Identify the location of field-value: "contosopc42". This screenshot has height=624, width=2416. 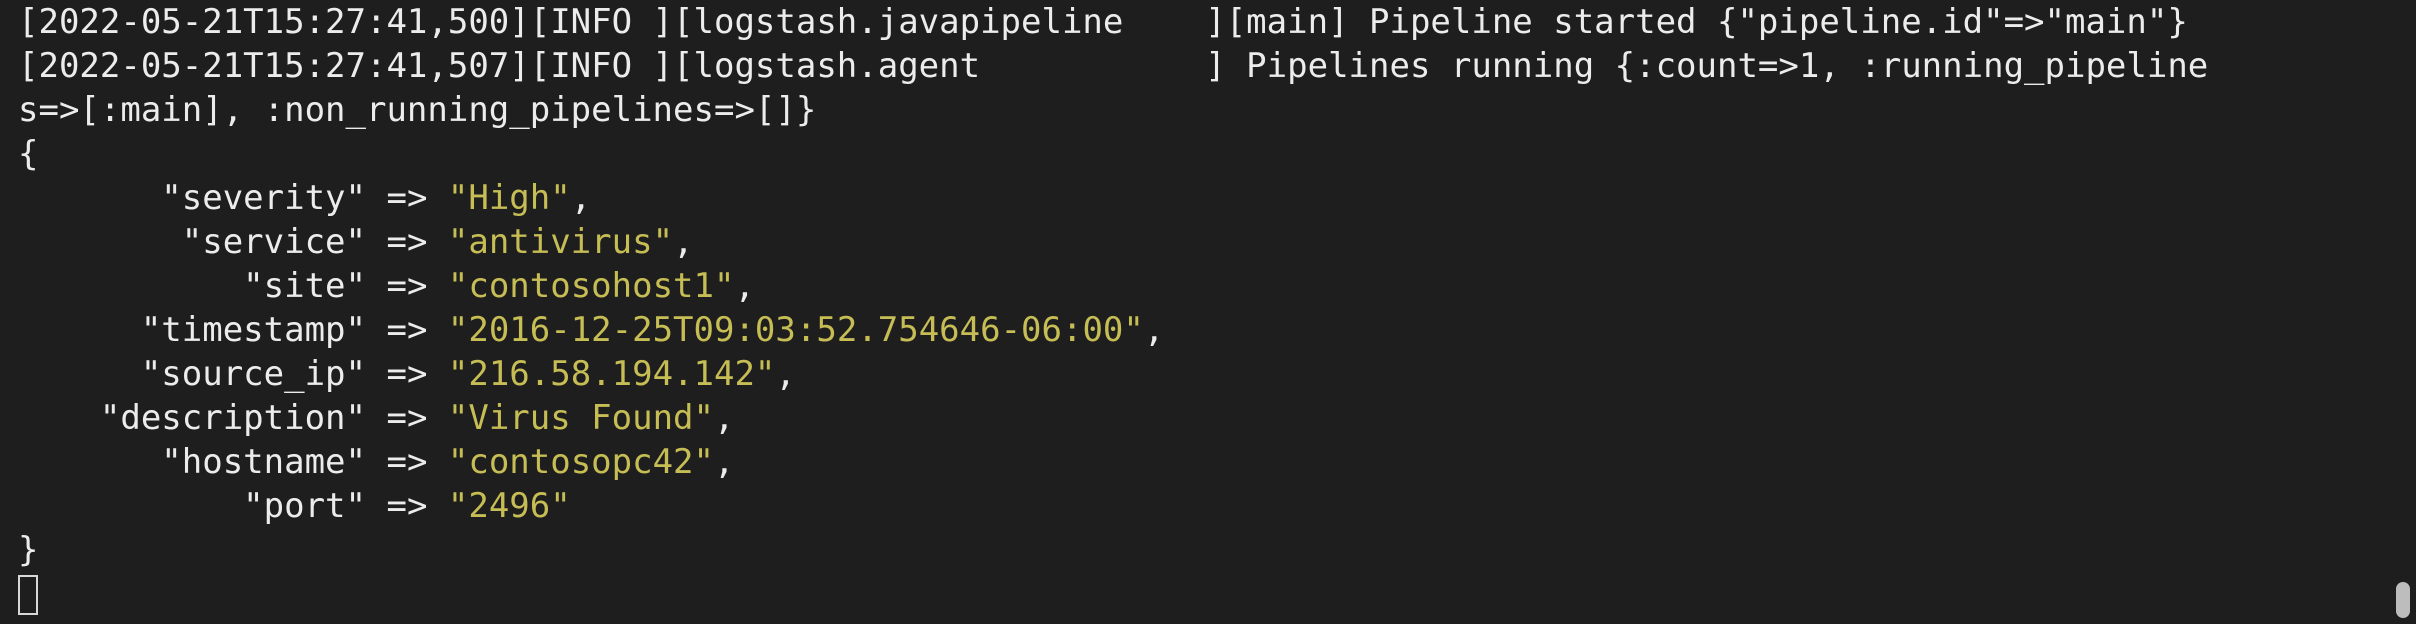
(580, 462).